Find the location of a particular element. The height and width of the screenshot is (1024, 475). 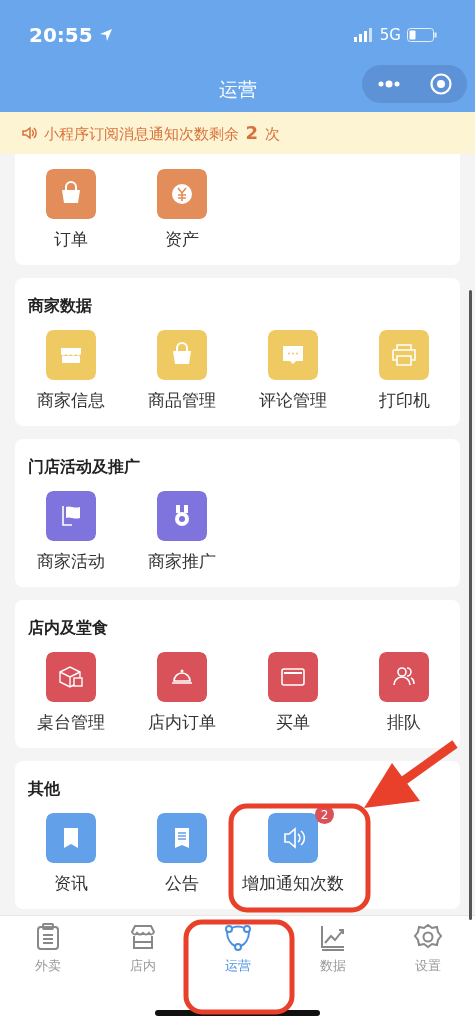

page-title: 运营 is located at coordinates (237, 89).